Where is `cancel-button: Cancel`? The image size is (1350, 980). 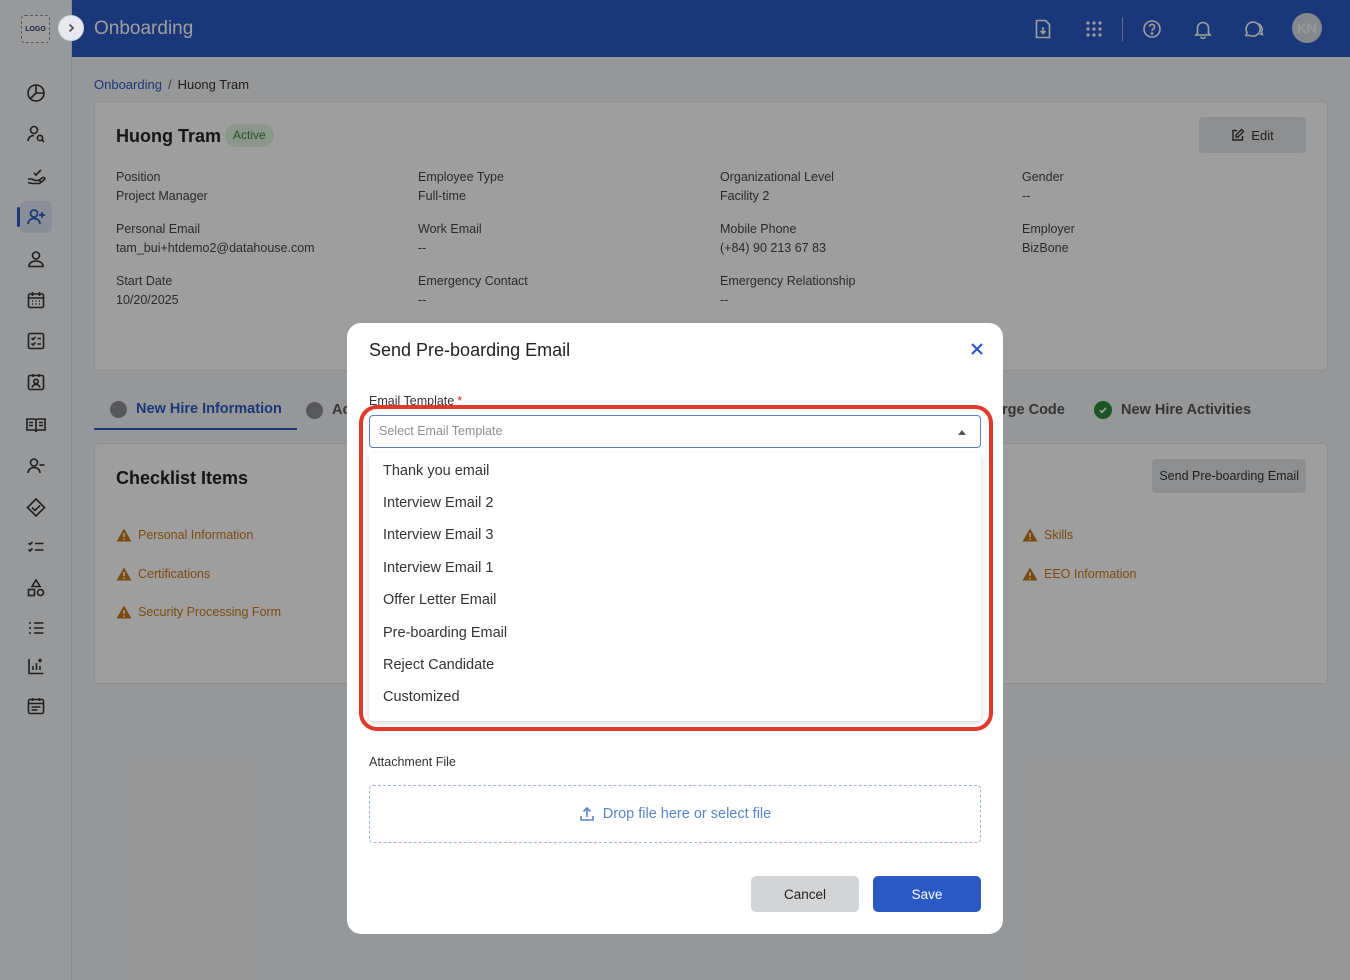 cancel-button: Cancel is located at coordinates (805, 894).